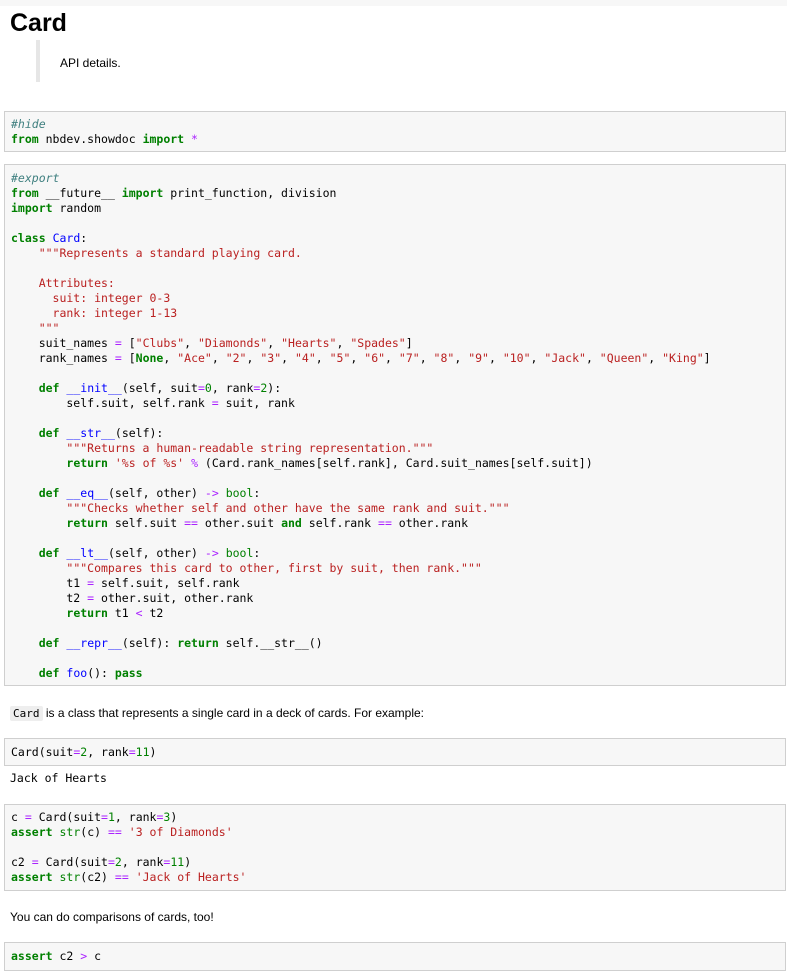 The image size is (787, 980). I want to click on code-cell-example: Card(suit=2, rank=11), so click(395, 752).